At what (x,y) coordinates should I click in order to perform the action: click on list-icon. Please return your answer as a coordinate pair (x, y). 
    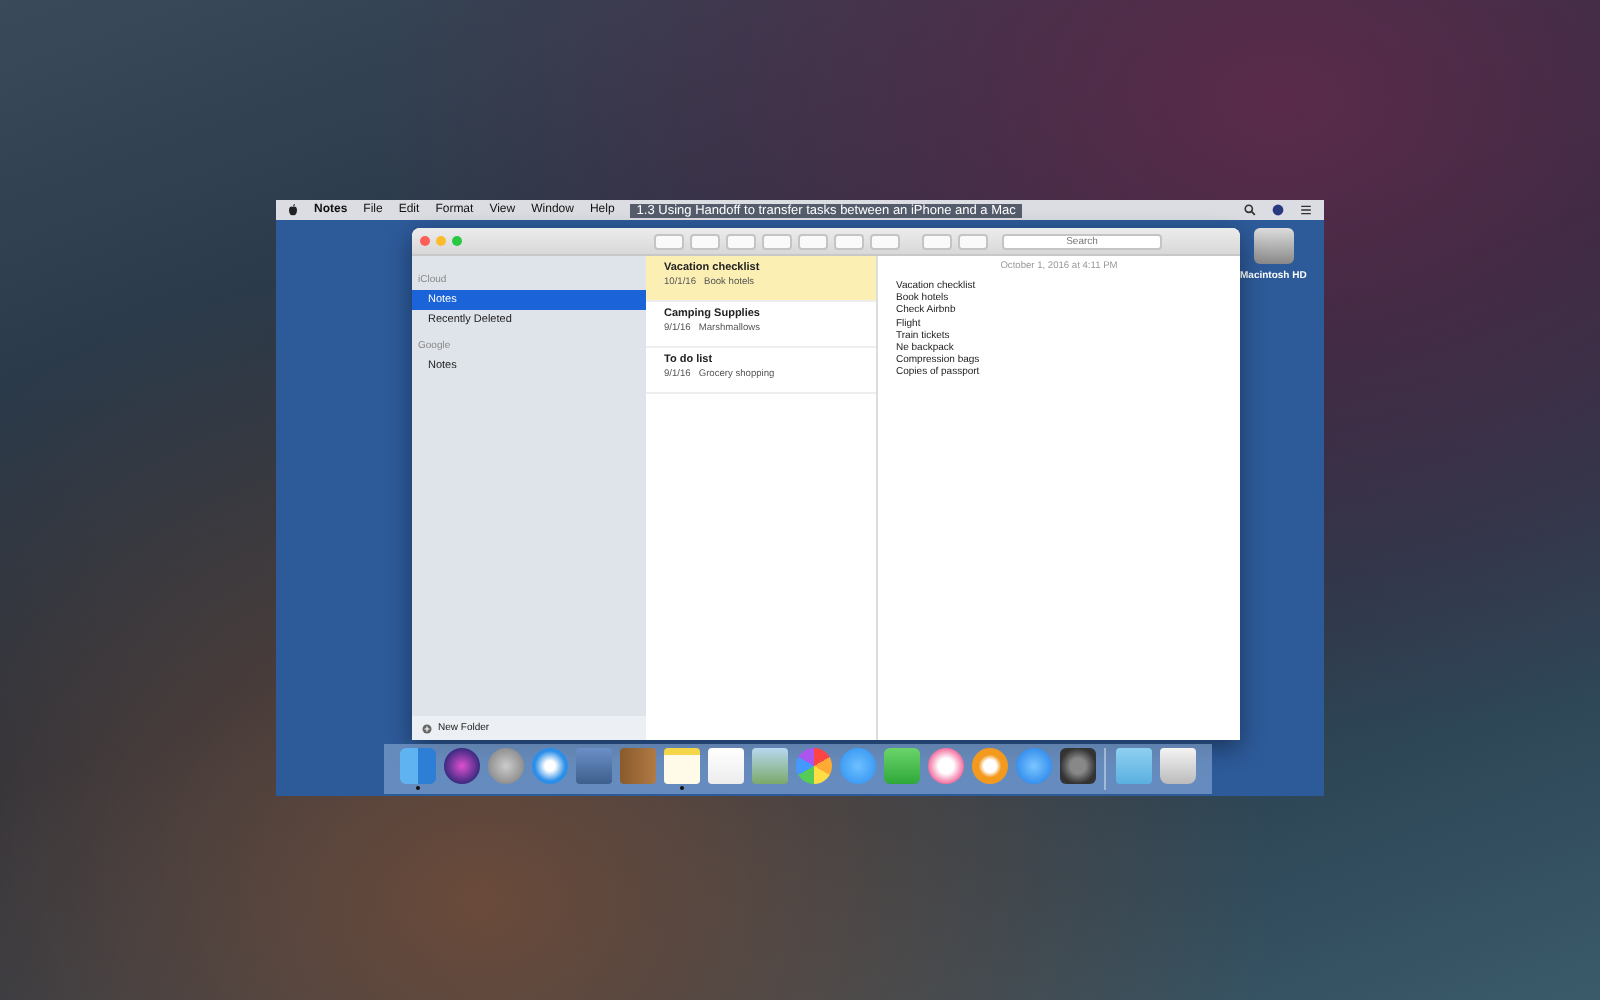
    Looking at the image, I should click on (1306, 210).